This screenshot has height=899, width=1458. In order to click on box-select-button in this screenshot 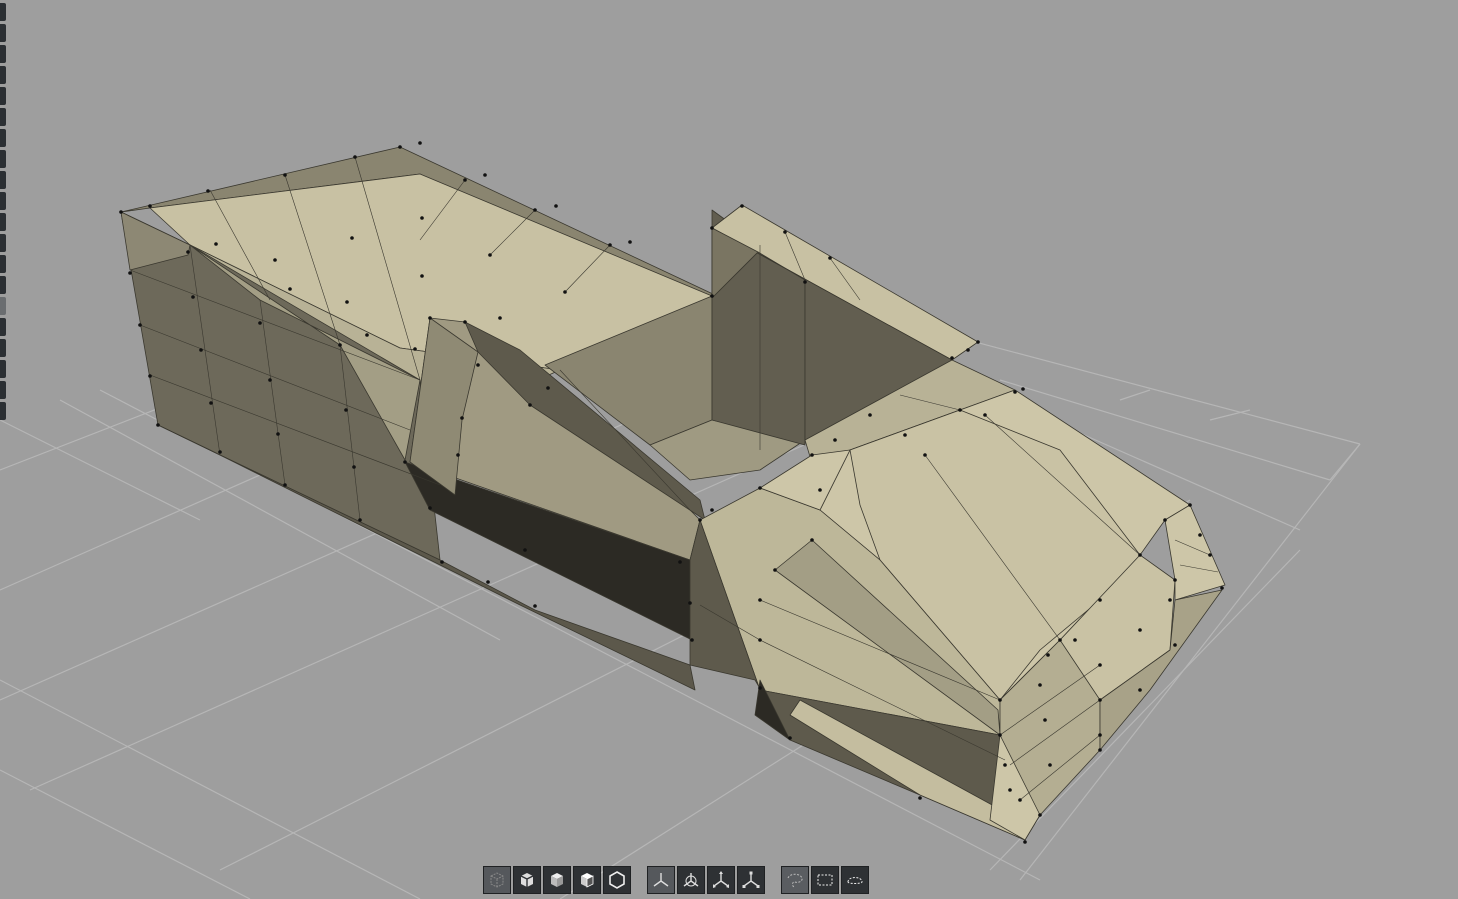, I will do `click(825, 879)`.